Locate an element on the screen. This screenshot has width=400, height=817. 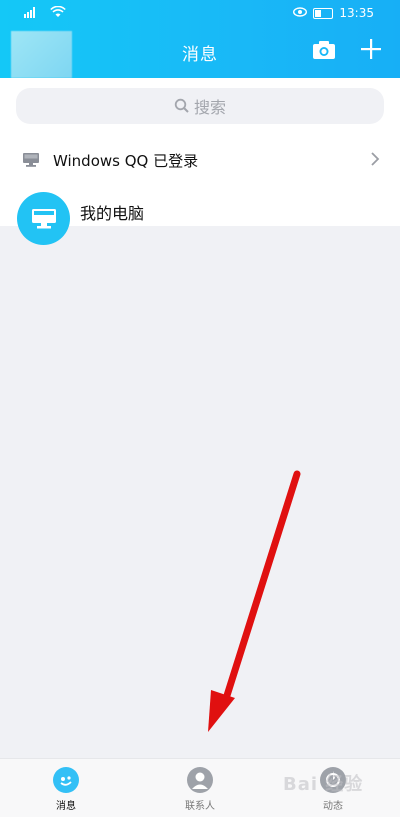
status-bar: 13:35 is located at coordinates (200, 13).